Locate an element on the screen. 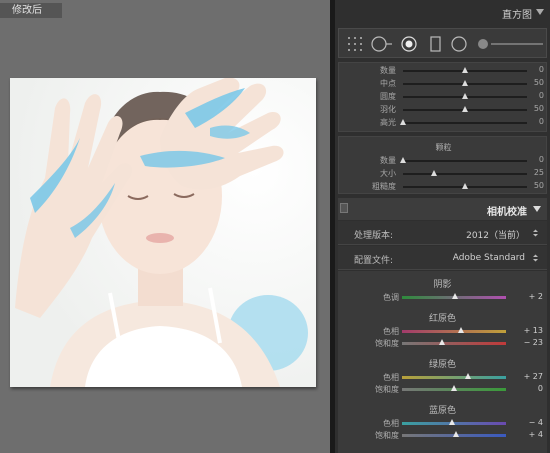 The width and height of the screenshot is (550, 453). shadows-group-title: 阴影 is located at coordinates (442, 285).